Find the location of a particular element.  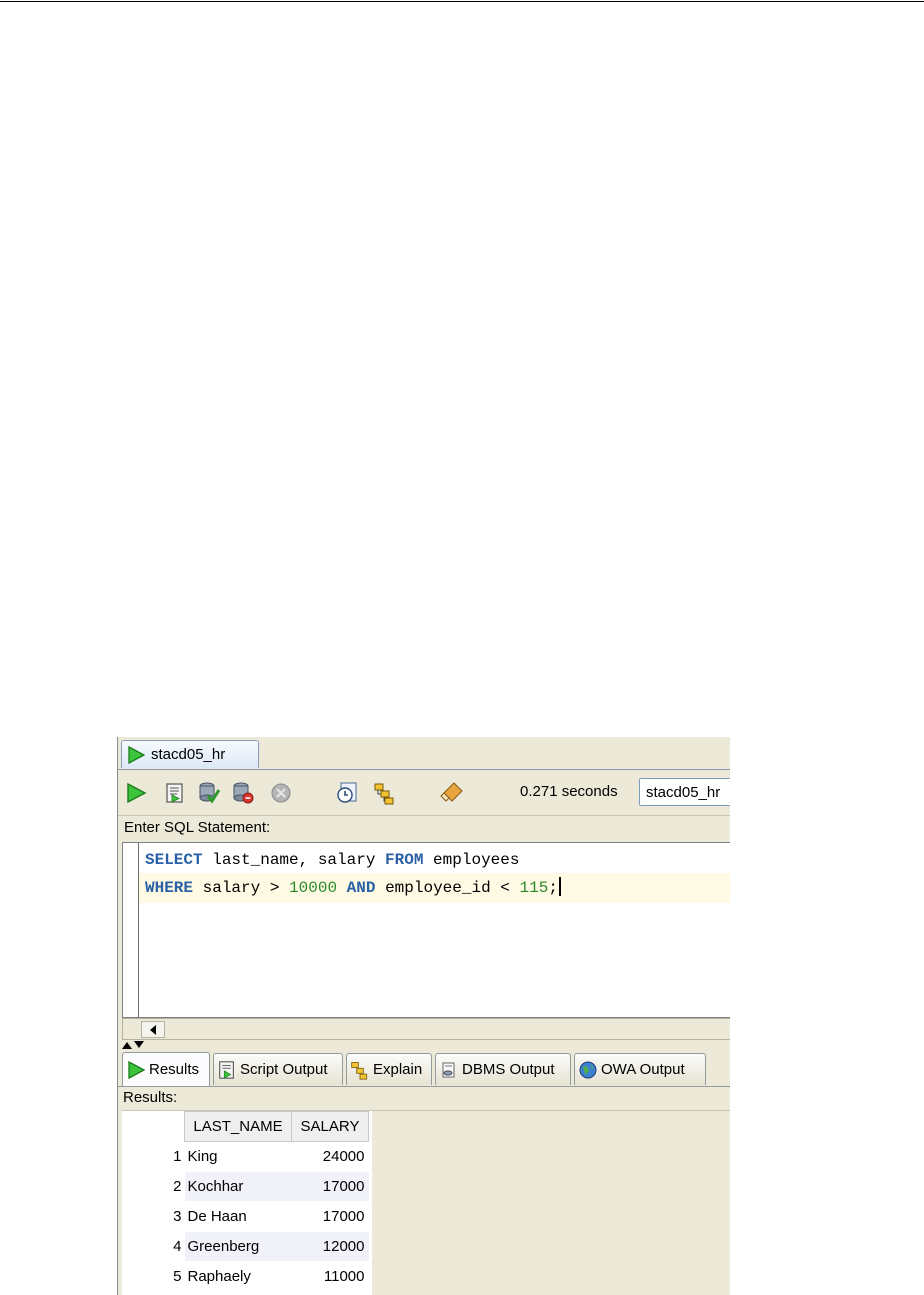

row-number: 1 is located at coordinates (153, 1156).